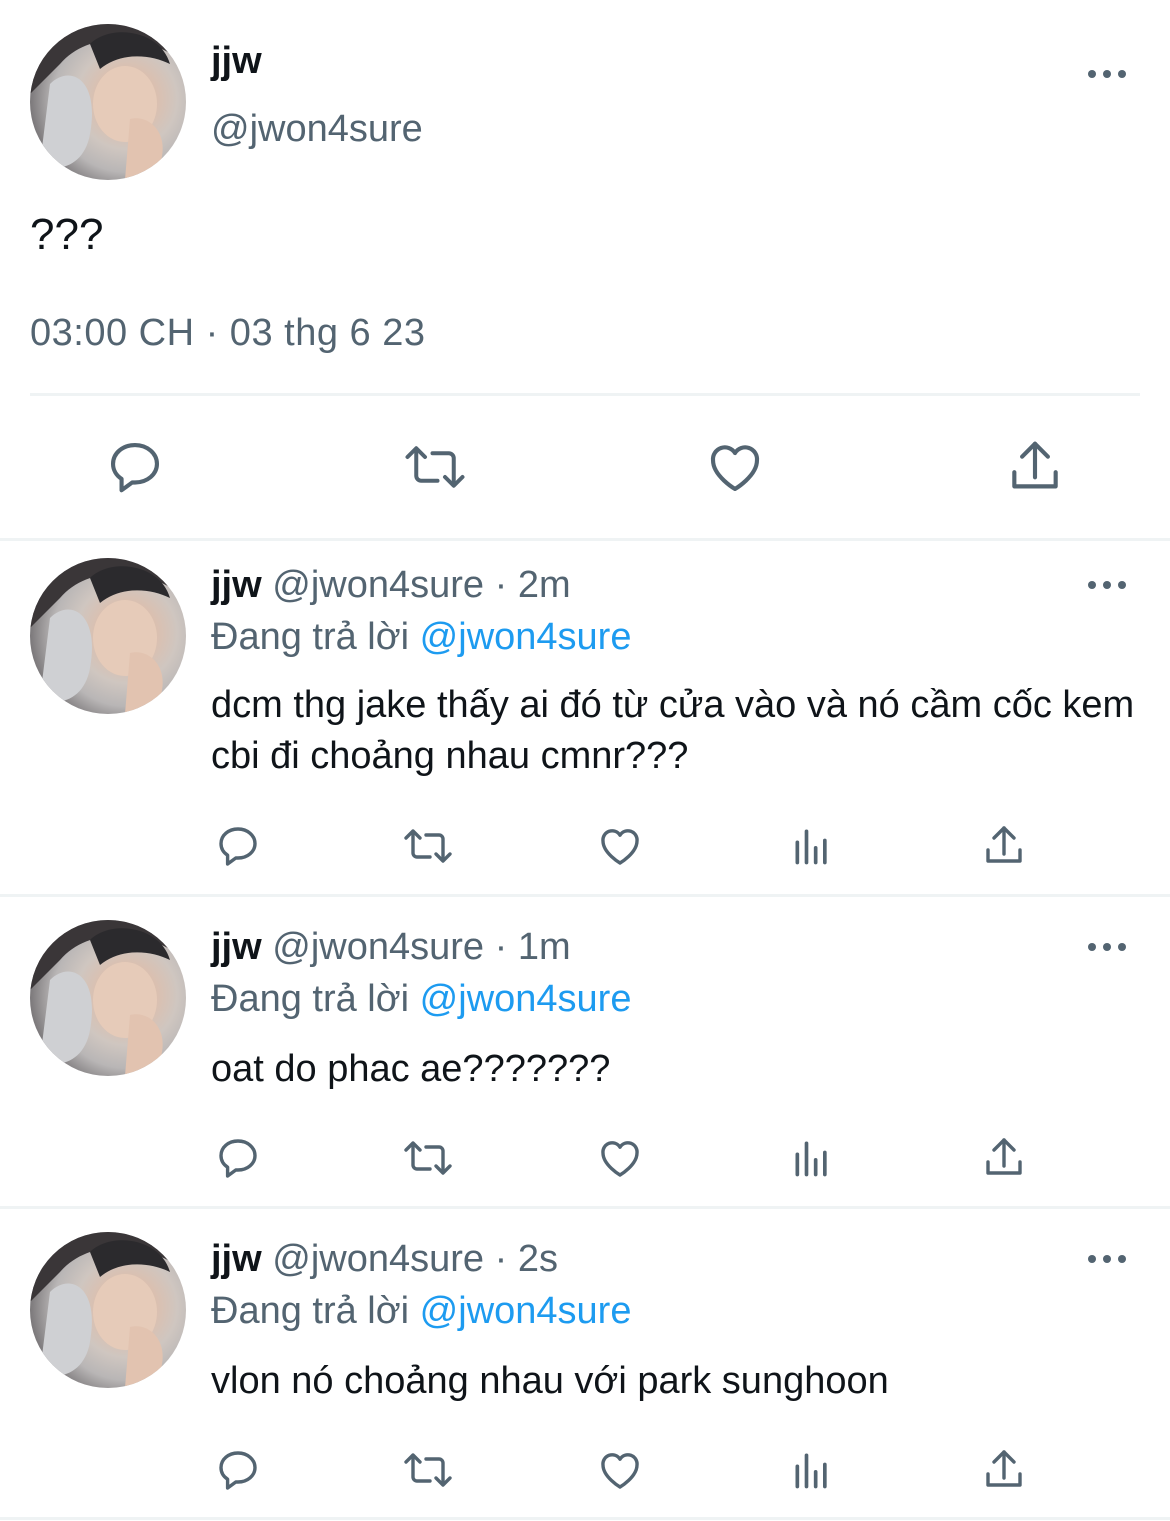 This screenshot has height=1521, width=1170. What do you see at coordinates (67, 234) in the screenshot?
I see `tweet-text: ???` at bounding box center [67, 234].